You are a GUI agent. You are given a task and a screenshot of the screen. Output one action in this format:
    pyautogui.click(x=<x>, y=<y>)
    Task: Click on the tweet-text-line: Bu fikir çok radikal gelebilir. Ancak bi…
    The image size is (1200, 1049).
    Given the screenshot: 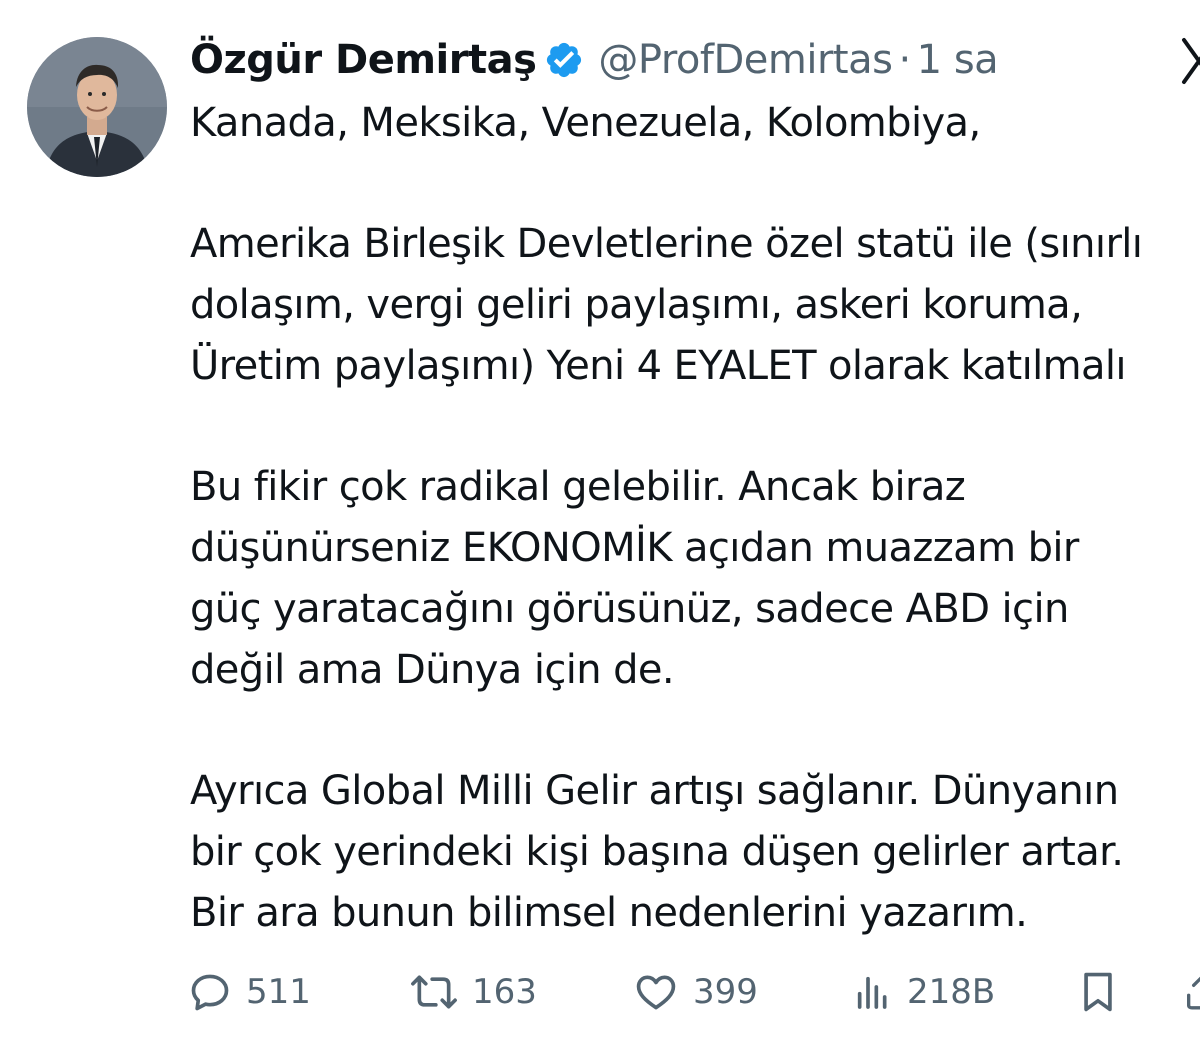 What is the action you would take?
    pyautogui.click(x=578, y=487)
    